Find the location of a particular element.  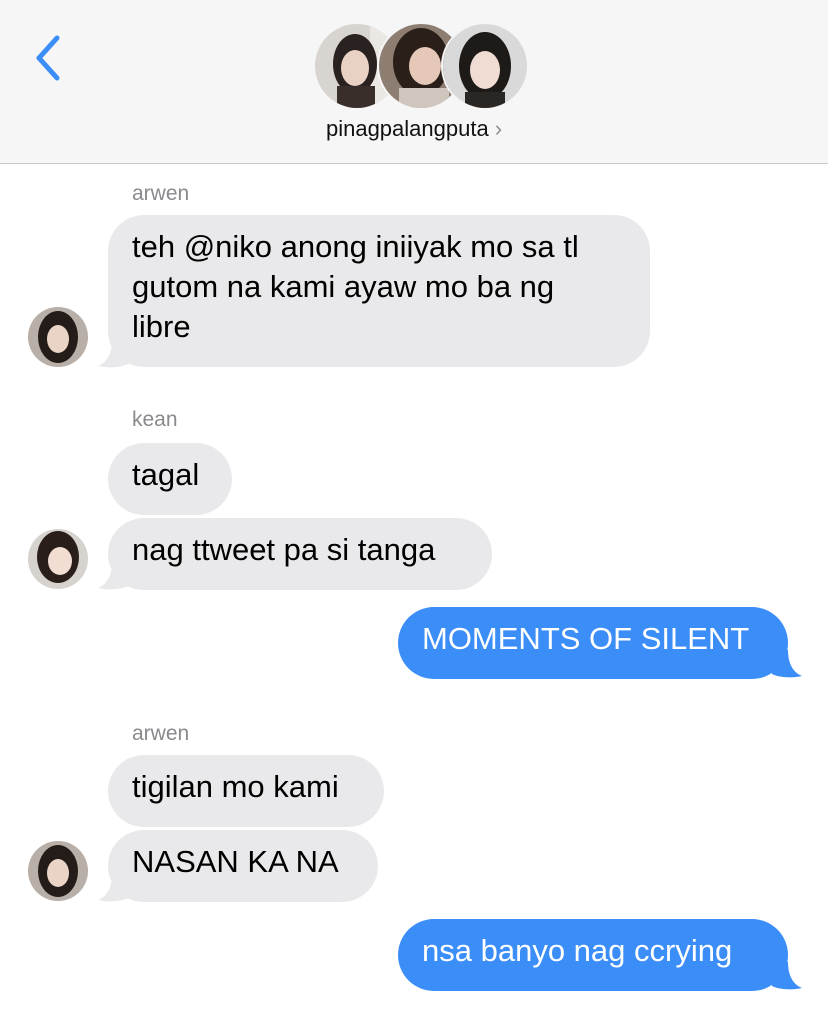

message-bubble: NASAN KA NA is located at coordinates (243, 866).